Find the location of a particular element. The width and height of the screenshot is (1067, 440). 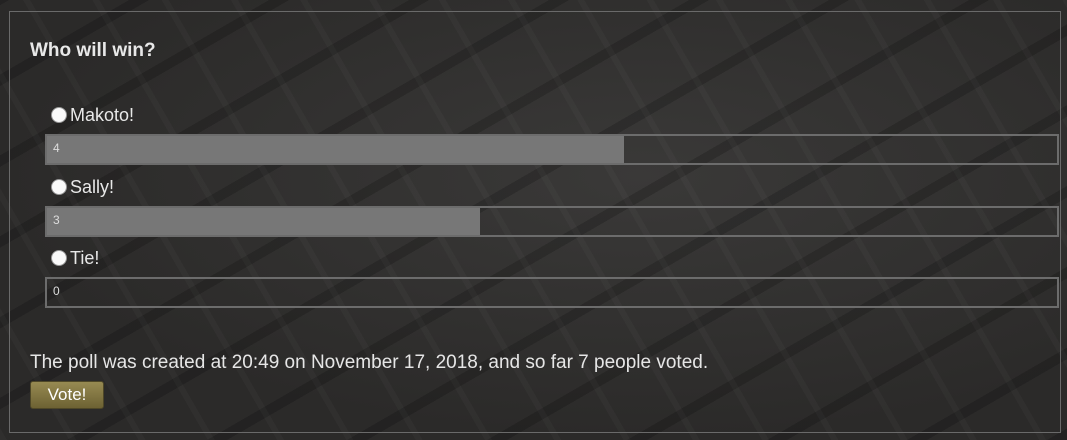

option-label-tie: Tie! is located at coordinates (552, 258).